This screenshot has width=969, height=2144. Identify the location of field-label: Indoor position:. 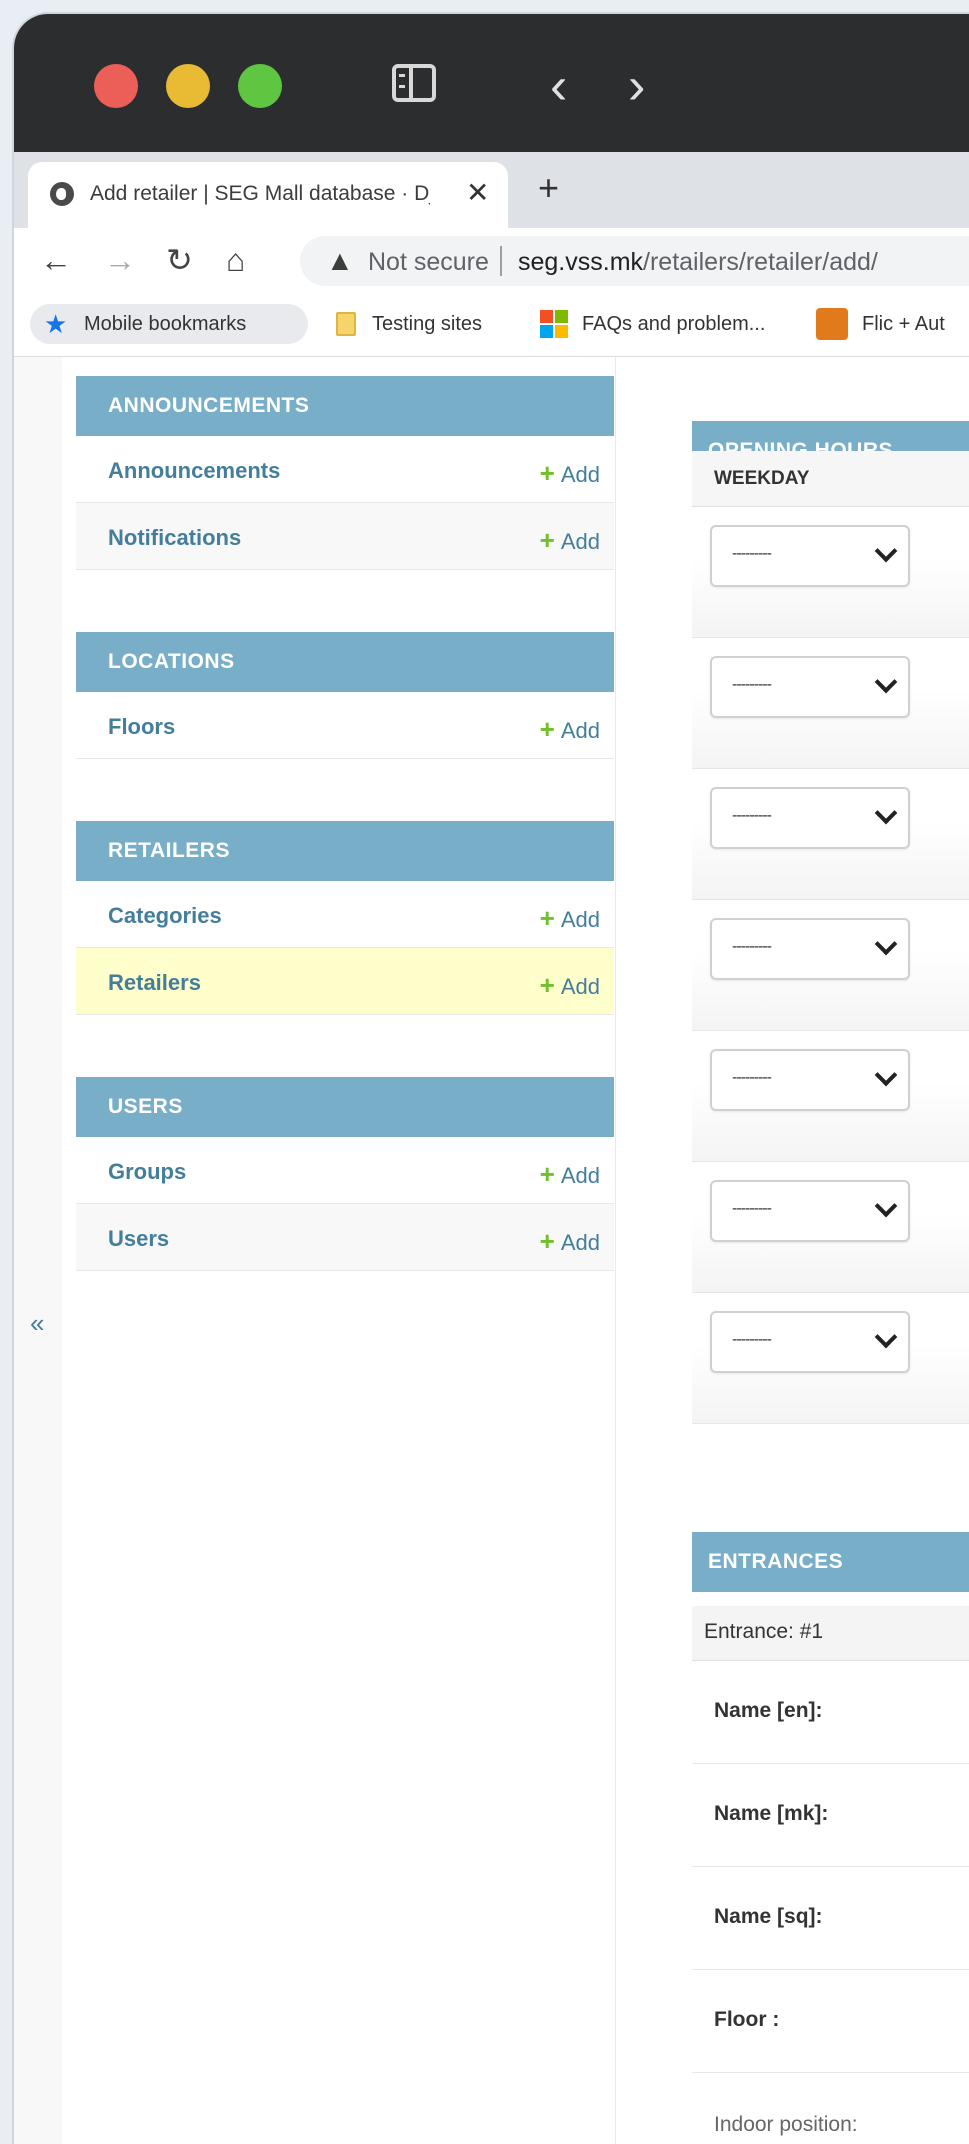
(786, 2124).